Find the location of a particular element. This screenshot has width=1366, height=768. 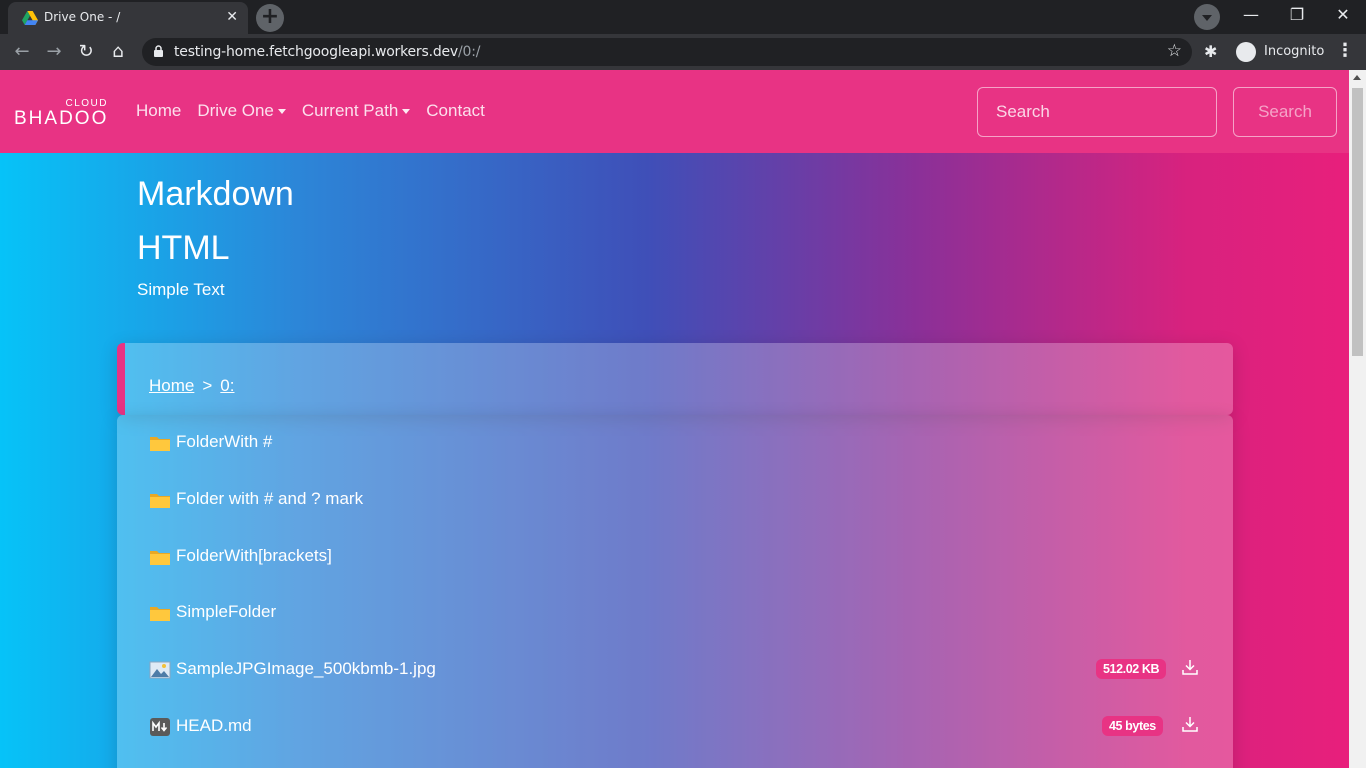

home-icon: ⌂ is located at coordinates (118, 52).